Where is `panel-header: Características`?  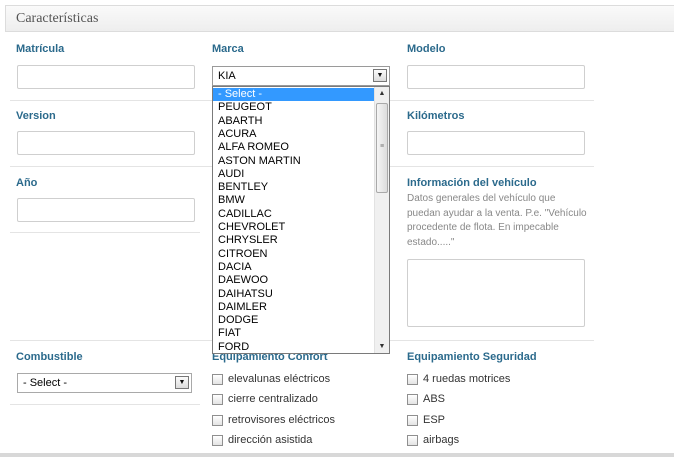
panel-header: Características is located at coordinates (339, 18).